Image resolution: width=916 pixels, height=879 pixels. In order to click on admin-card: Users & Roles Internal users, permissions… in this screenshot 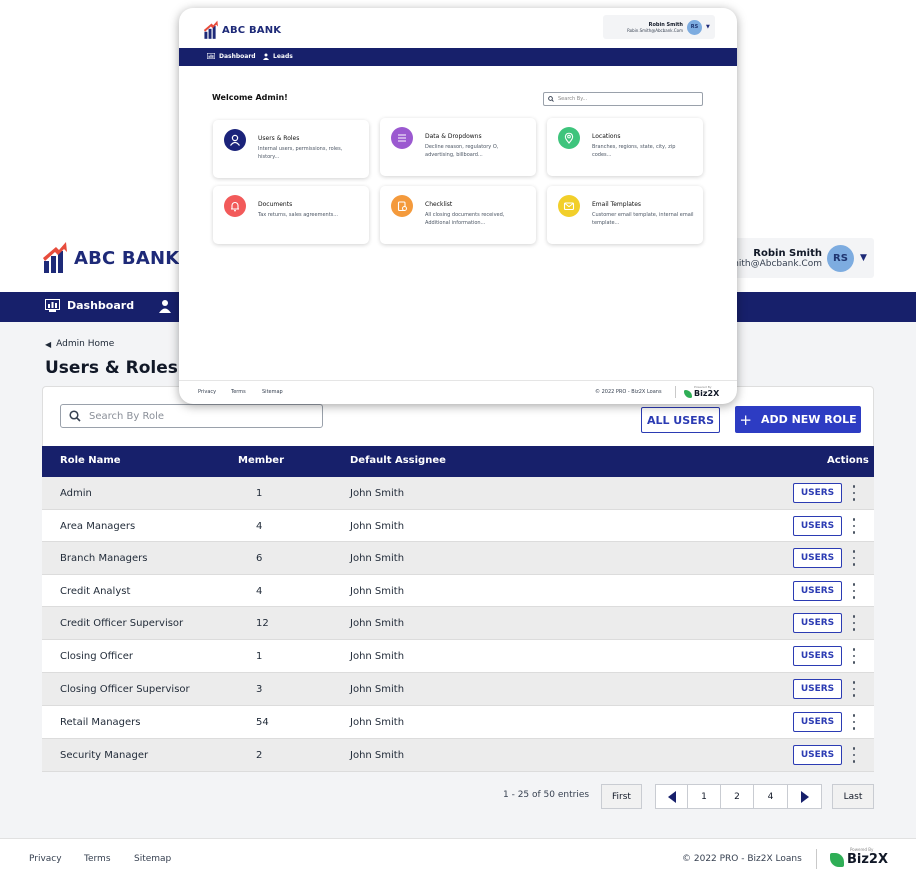, I will do `click(291, 149)`.